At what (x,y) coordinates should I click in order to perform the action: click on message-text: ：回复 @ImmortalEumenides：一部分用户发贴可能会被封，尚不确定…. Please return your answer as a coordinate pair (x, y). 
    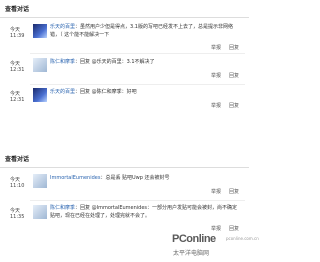
    Looking at the image, I should click on (144, 212).